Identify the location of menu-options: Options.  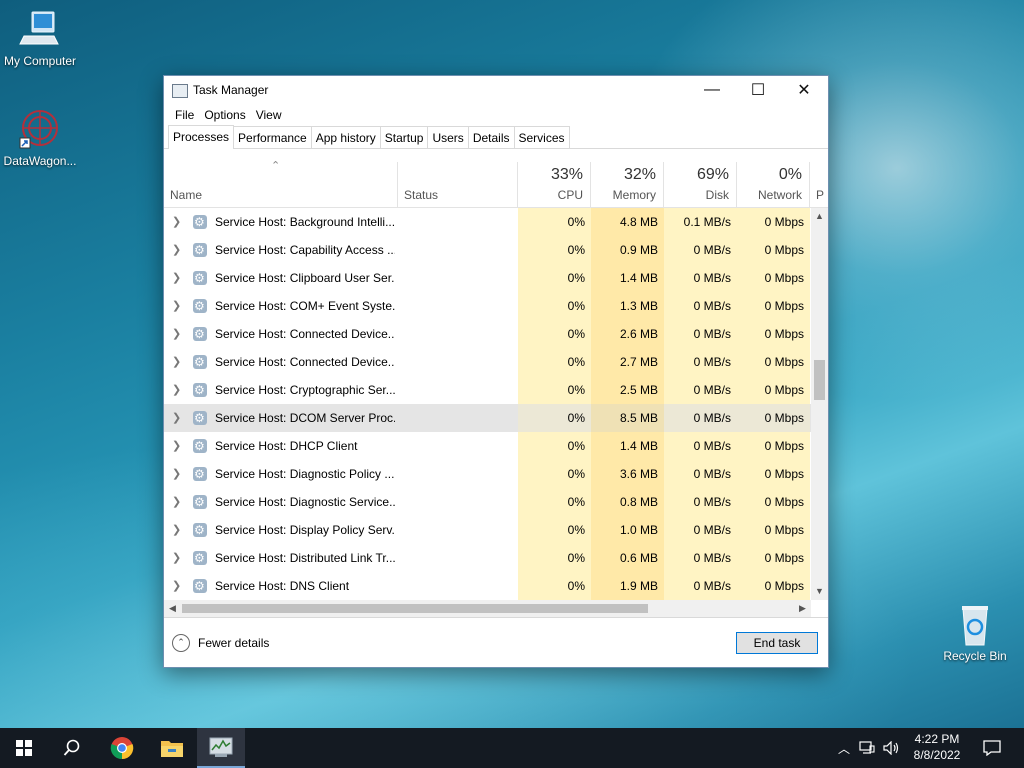
(224, 115).